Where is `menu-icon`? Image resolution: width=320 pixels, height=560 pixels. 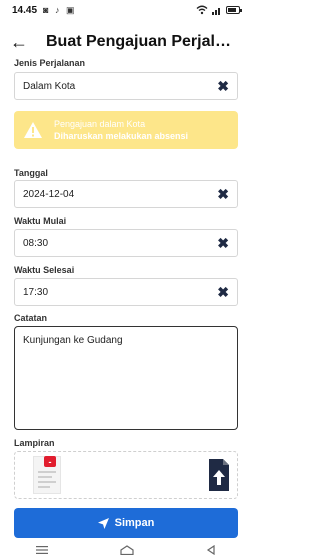 menu-icon is located at coordinates (42, 550).